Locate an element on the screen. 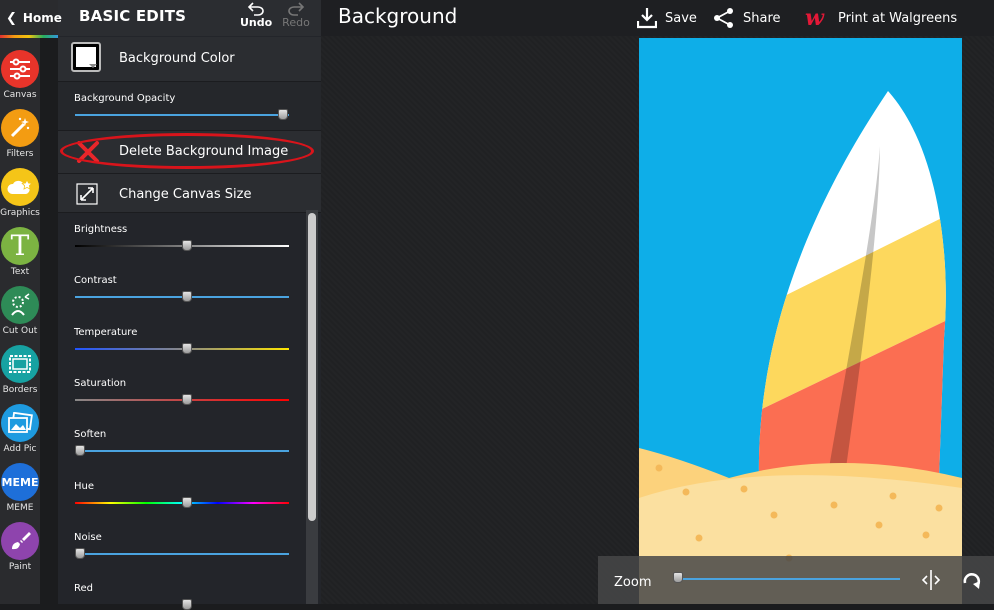 This screenshot has width=994, height=610. chevron-left-icon: ❮ is located at coordinates (11, 18).